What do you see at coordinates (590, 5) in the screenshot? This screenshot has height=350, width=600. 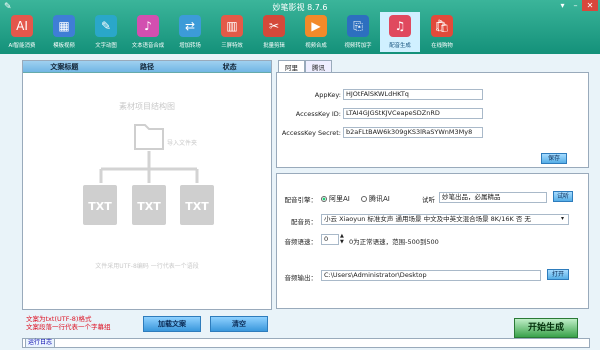 I see `close-button: ✕` at bounding box center [590, 5].